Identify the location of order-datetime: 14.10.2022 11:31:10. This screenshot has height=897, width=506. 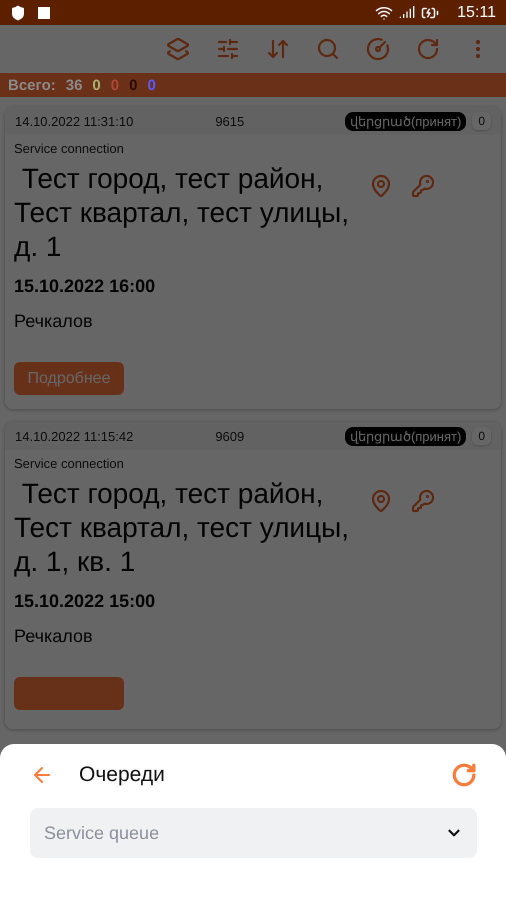
(74, 121).